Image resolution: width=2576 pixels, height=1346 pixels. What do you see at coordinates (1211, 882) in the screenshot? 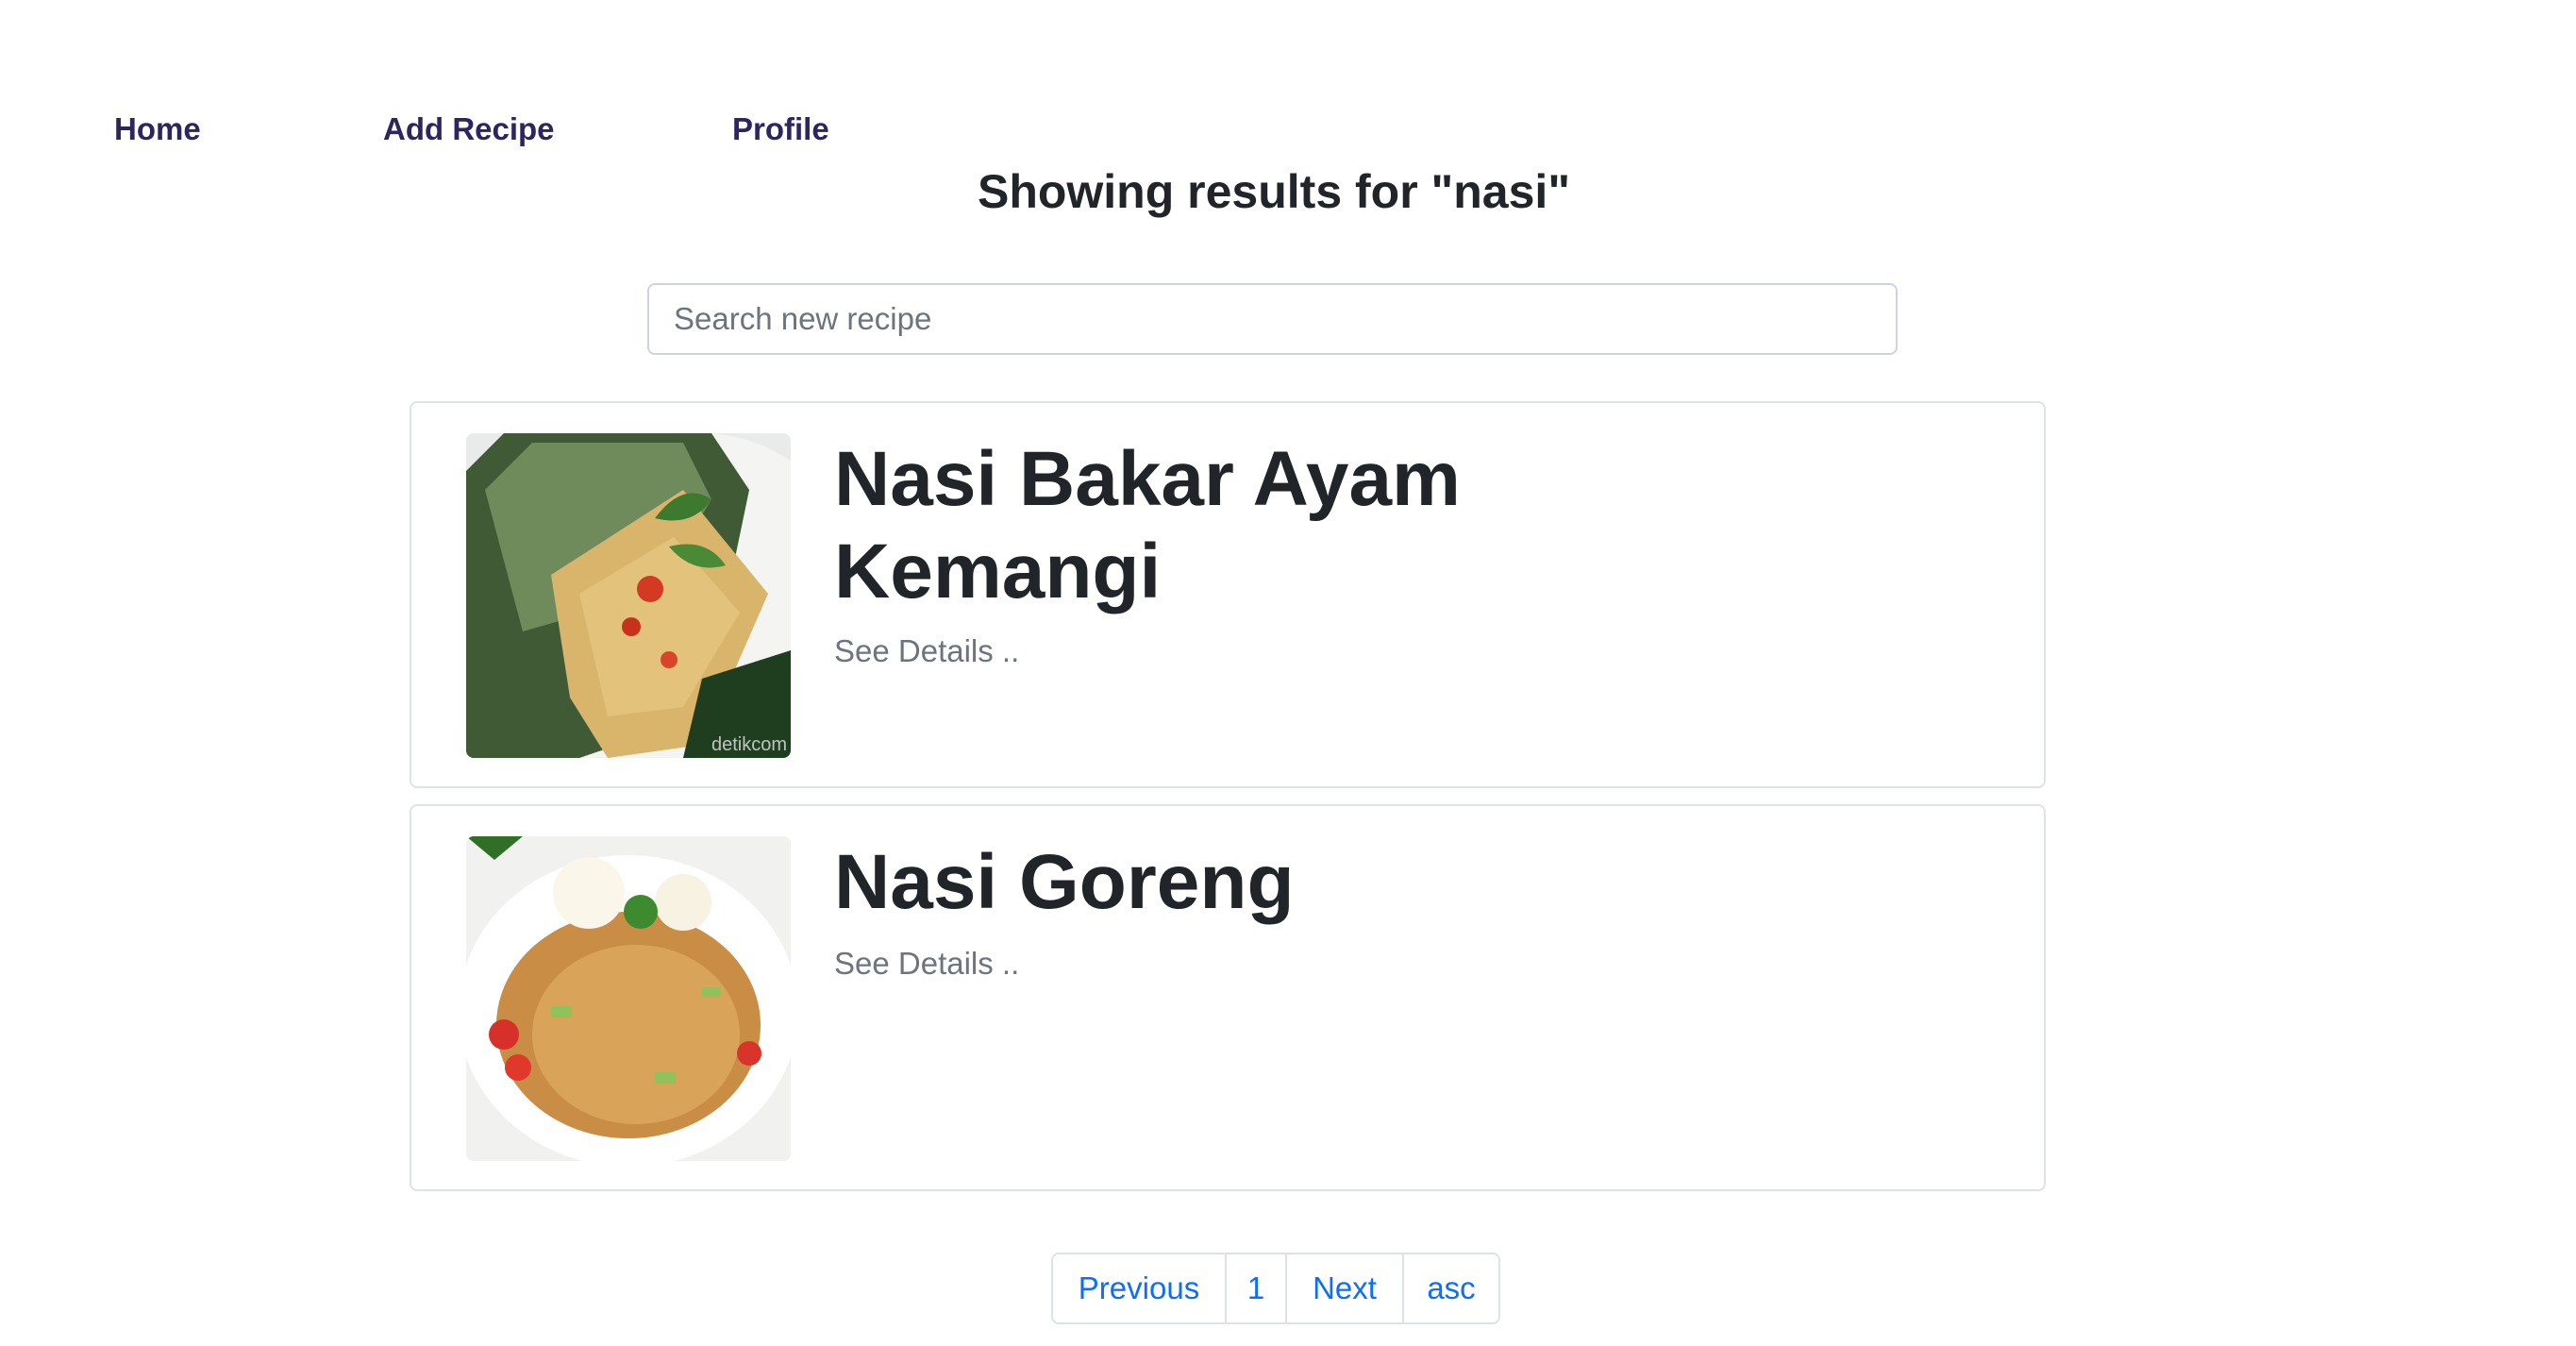
I see `recipe-title: Nasi Goreng` at bounding box center [1211, 882].